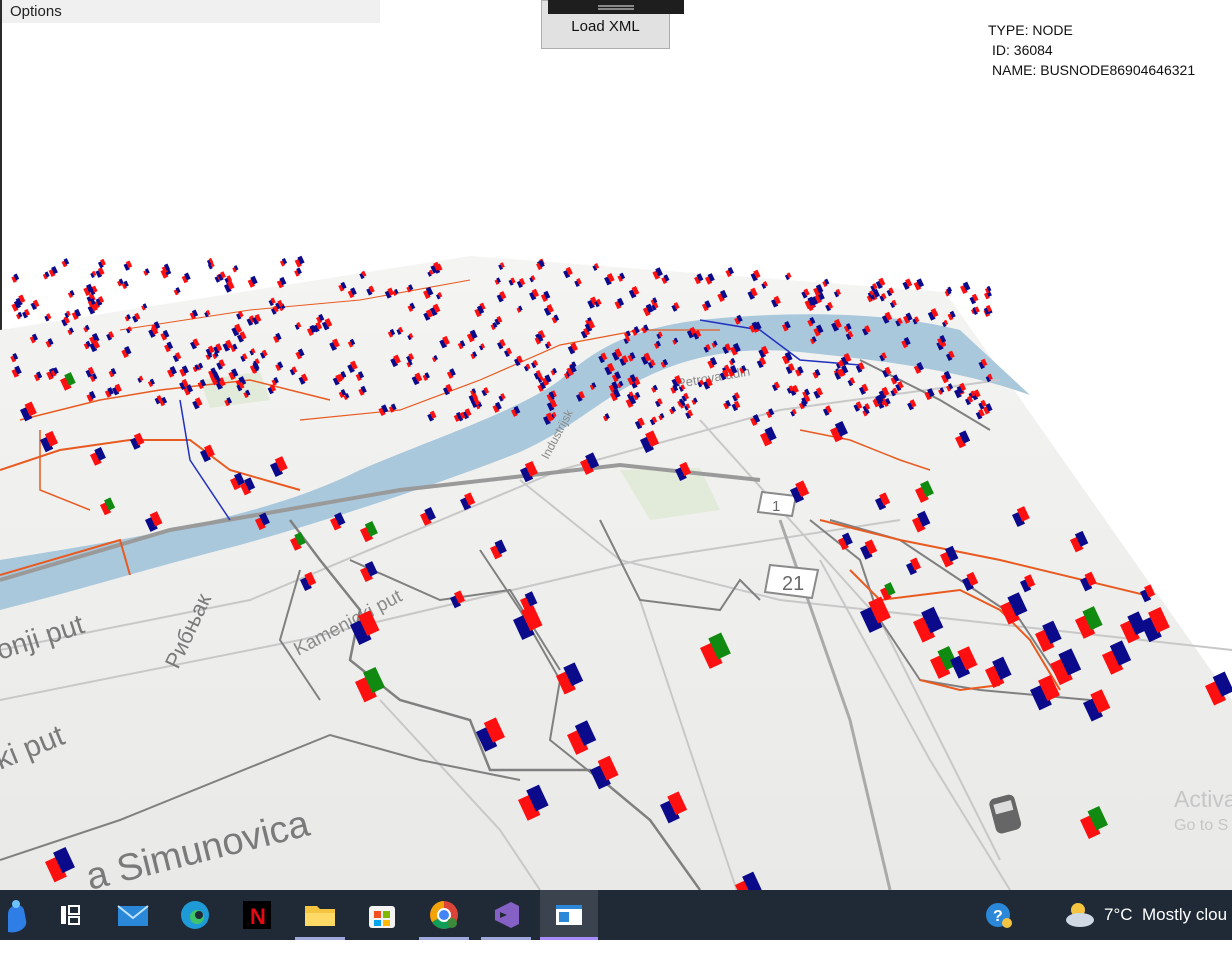 The image size is (1232, 960). What do you see at coordinates (1185, 914) in the screenshot?
I see `weather-text: Mostly clou` at bounding box center [1185, 914].